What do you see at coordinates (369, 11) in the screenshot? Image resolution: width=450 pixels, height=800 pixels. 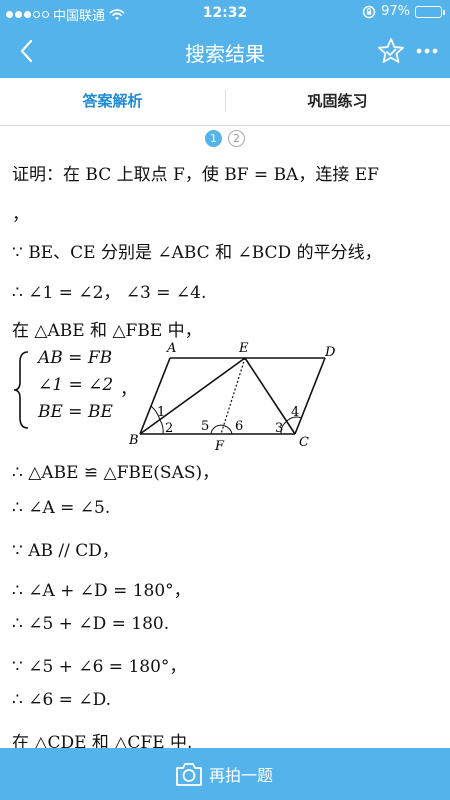 I see `rotation-lock-icon` at bounding box center [369, 11].